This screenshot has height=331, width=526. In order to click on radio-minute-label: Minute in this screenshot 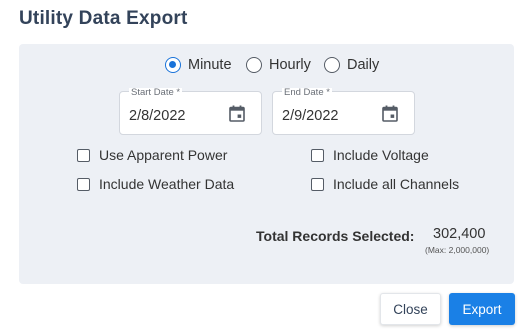, I will do `click(210, 65)`.